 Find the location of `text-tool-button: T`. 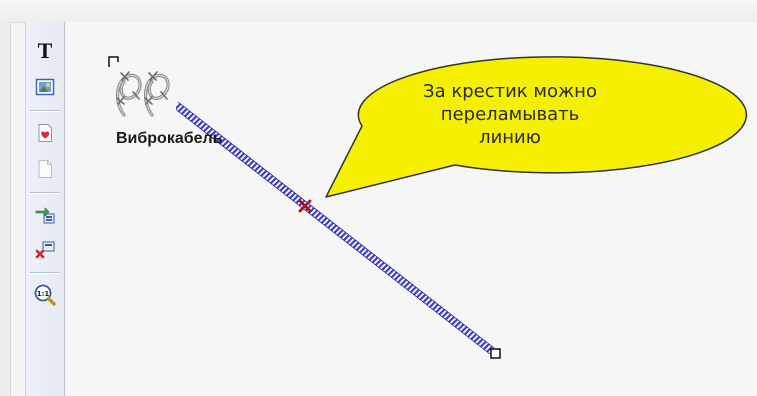

text-tool-button: T is located at coordinates (45, 51).